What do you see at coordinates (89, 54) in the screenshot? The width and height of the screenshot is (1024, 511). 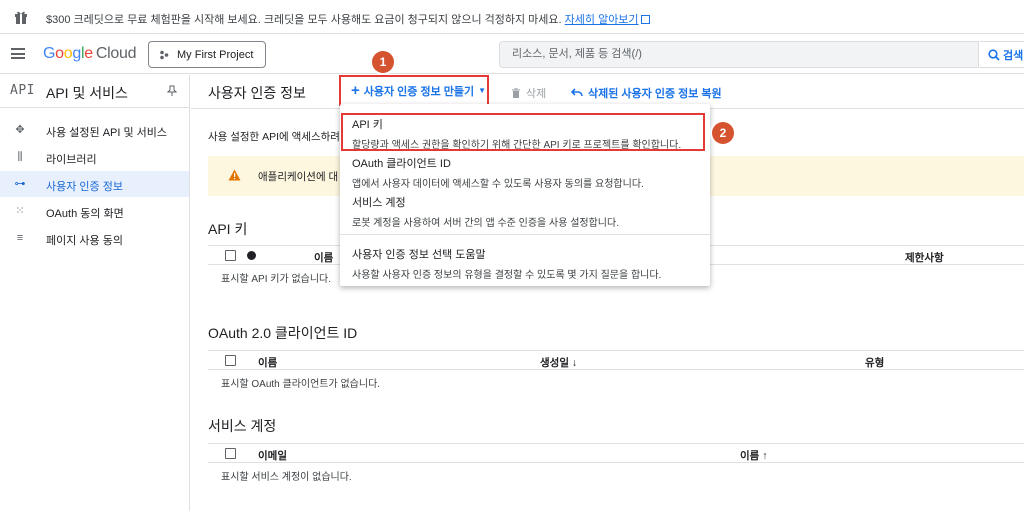 I see `google-cloud-logo: Google Cloud` at bounding box center [89, 54].